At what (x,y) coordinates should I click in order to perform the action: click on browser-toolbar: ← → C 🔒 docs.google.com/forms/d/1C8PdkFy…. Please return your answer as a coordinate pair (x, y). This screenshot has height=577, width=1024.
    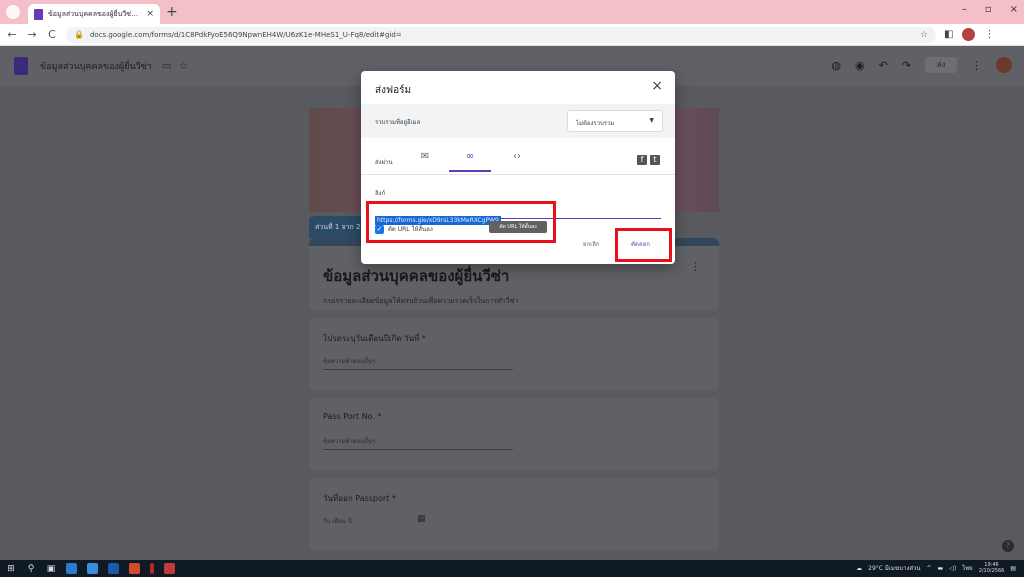
    Looking at the image, I should click on (512, 35).